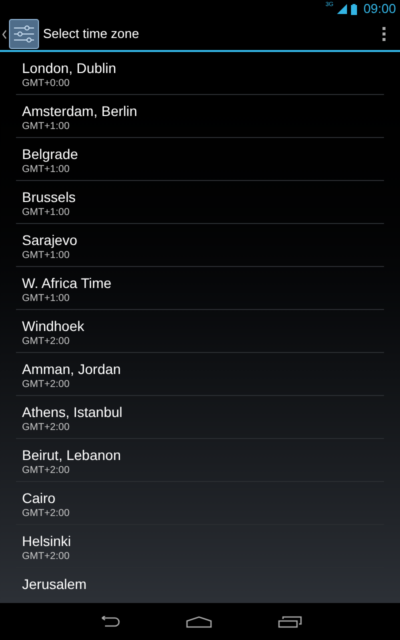  I want to click on clock: 09:00, so click(379, 9).